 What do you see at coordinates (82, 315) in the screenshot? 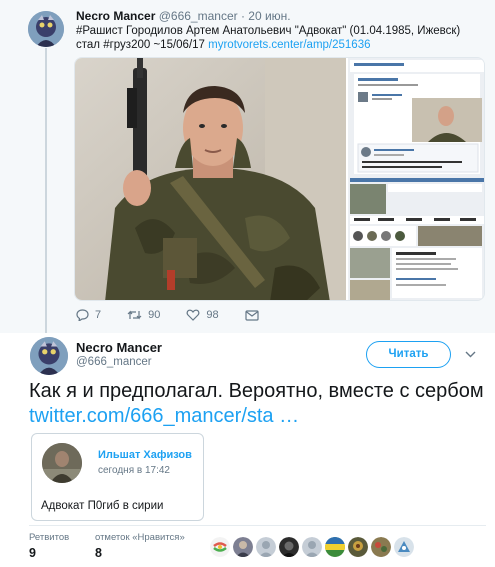
I see `reply-icon` at bounding box center [82, 315].